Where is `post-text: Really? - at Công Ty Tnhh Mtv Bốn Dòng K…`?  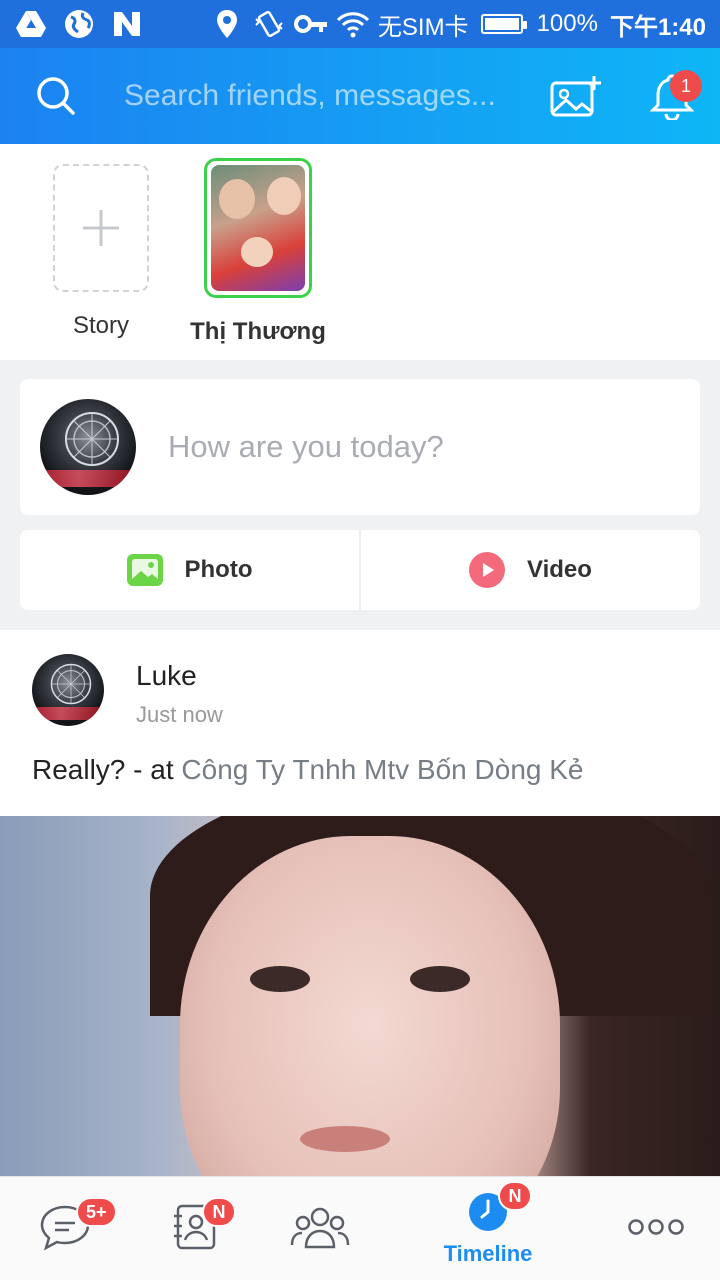 post-text: Really? - at Công Ty Tnhh Mtv Bốn Dòng K… is located at coordinates (308, 770).